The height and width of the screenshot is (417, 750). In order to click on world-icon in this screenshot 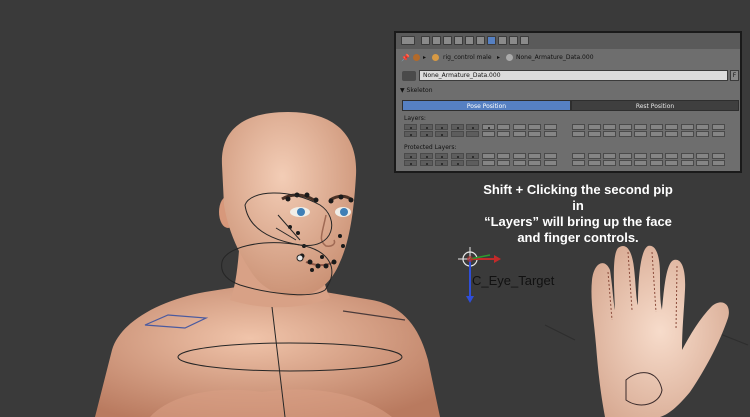, I will do `click(458, 40)`.